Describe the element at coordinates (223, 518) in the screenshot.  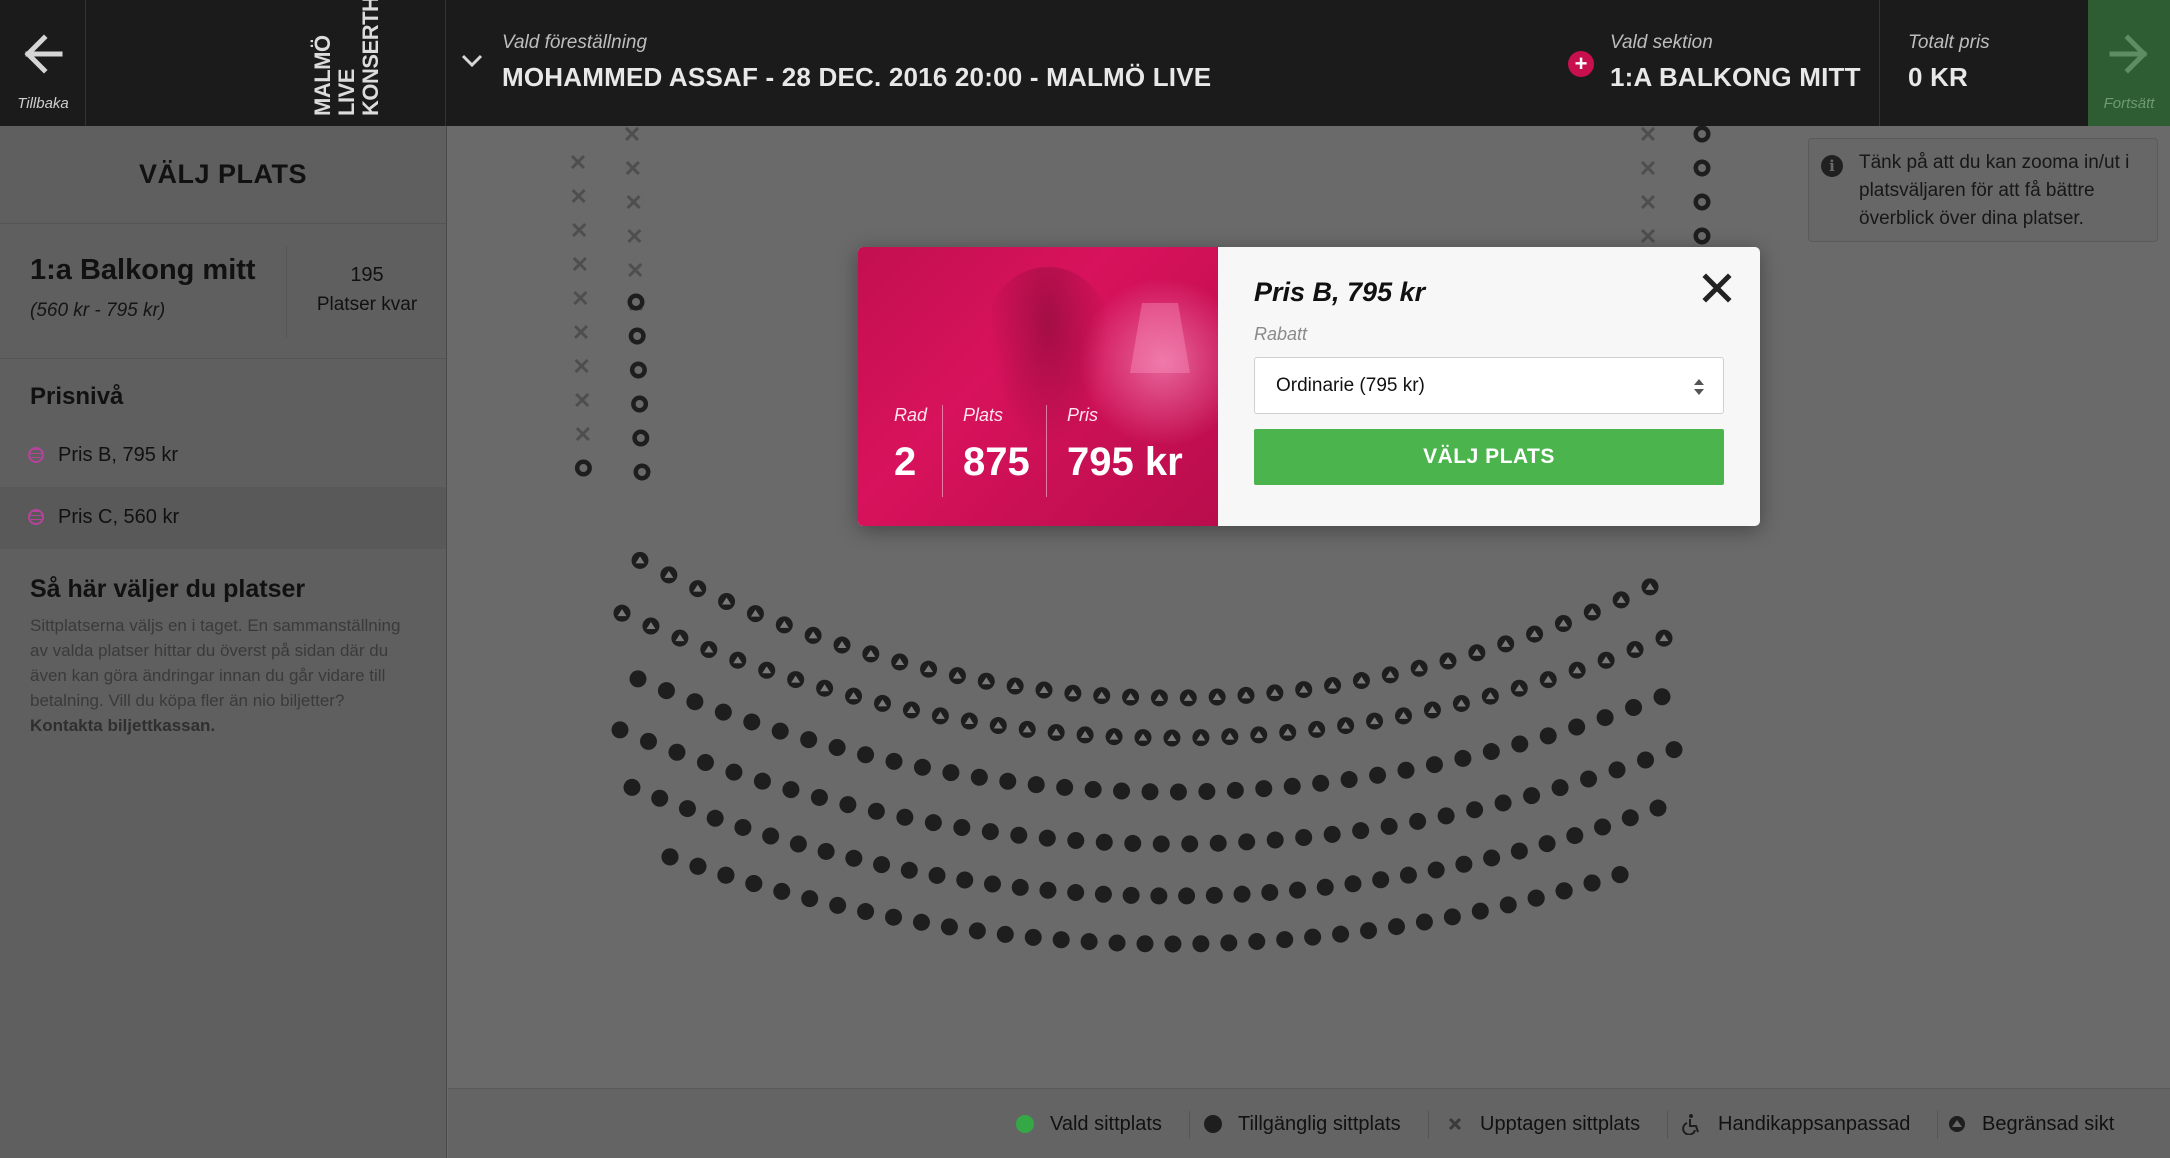
I see `price-level-item: Pris C, 560 kr` at that location.